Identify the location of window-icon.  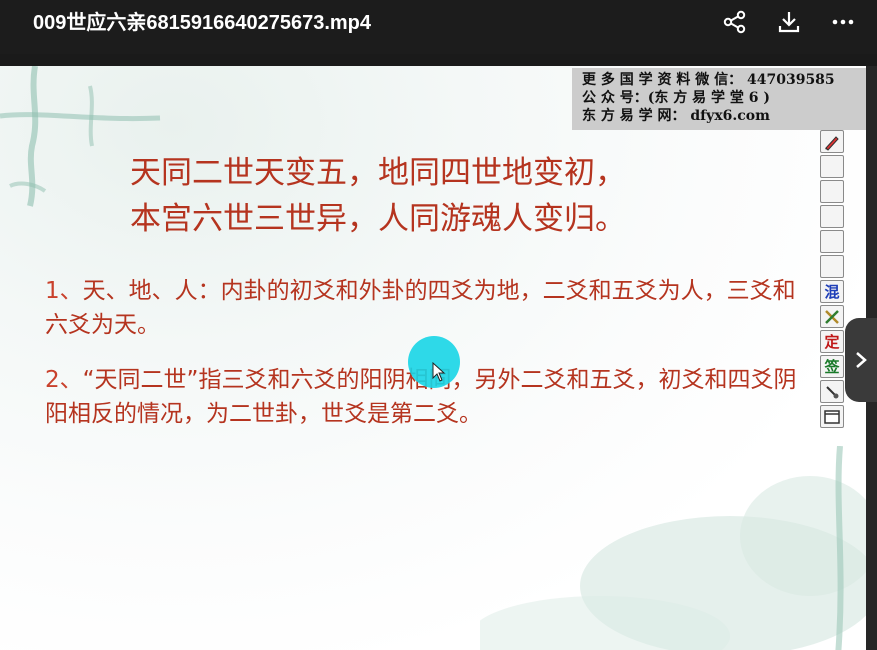
(832, 416).